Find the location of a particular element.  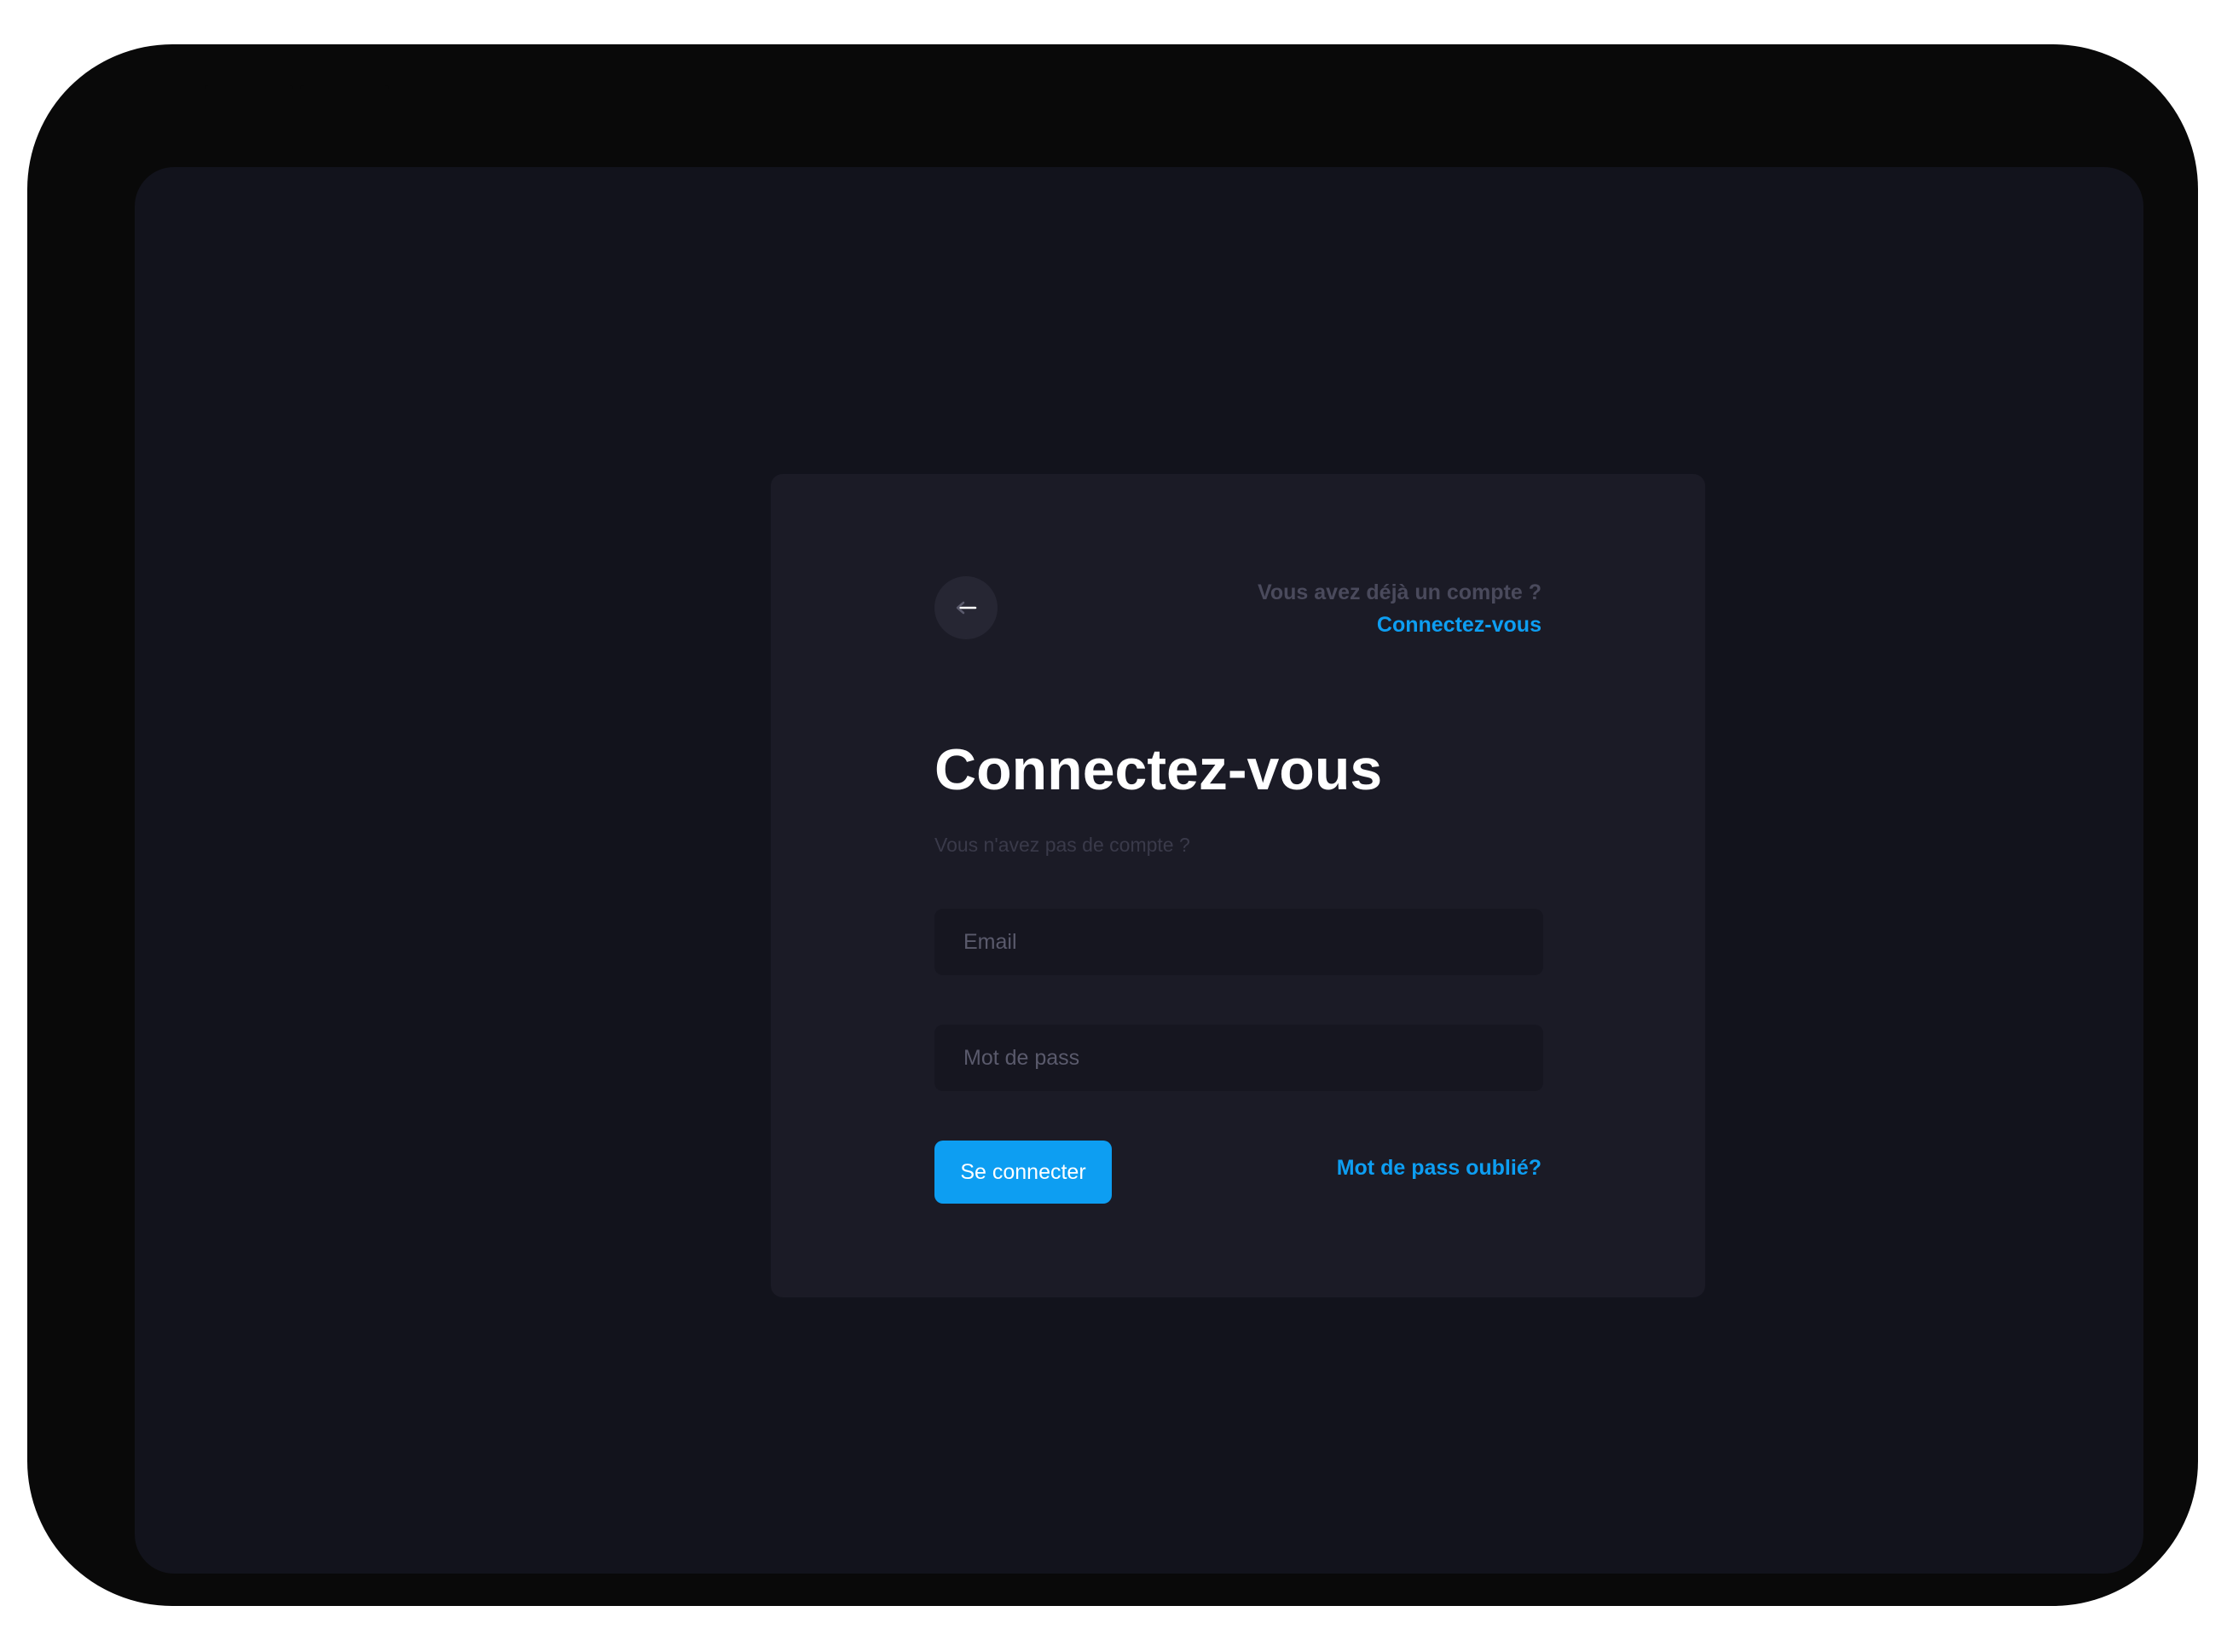

volume-up-button is located at coordinates (249, 88).